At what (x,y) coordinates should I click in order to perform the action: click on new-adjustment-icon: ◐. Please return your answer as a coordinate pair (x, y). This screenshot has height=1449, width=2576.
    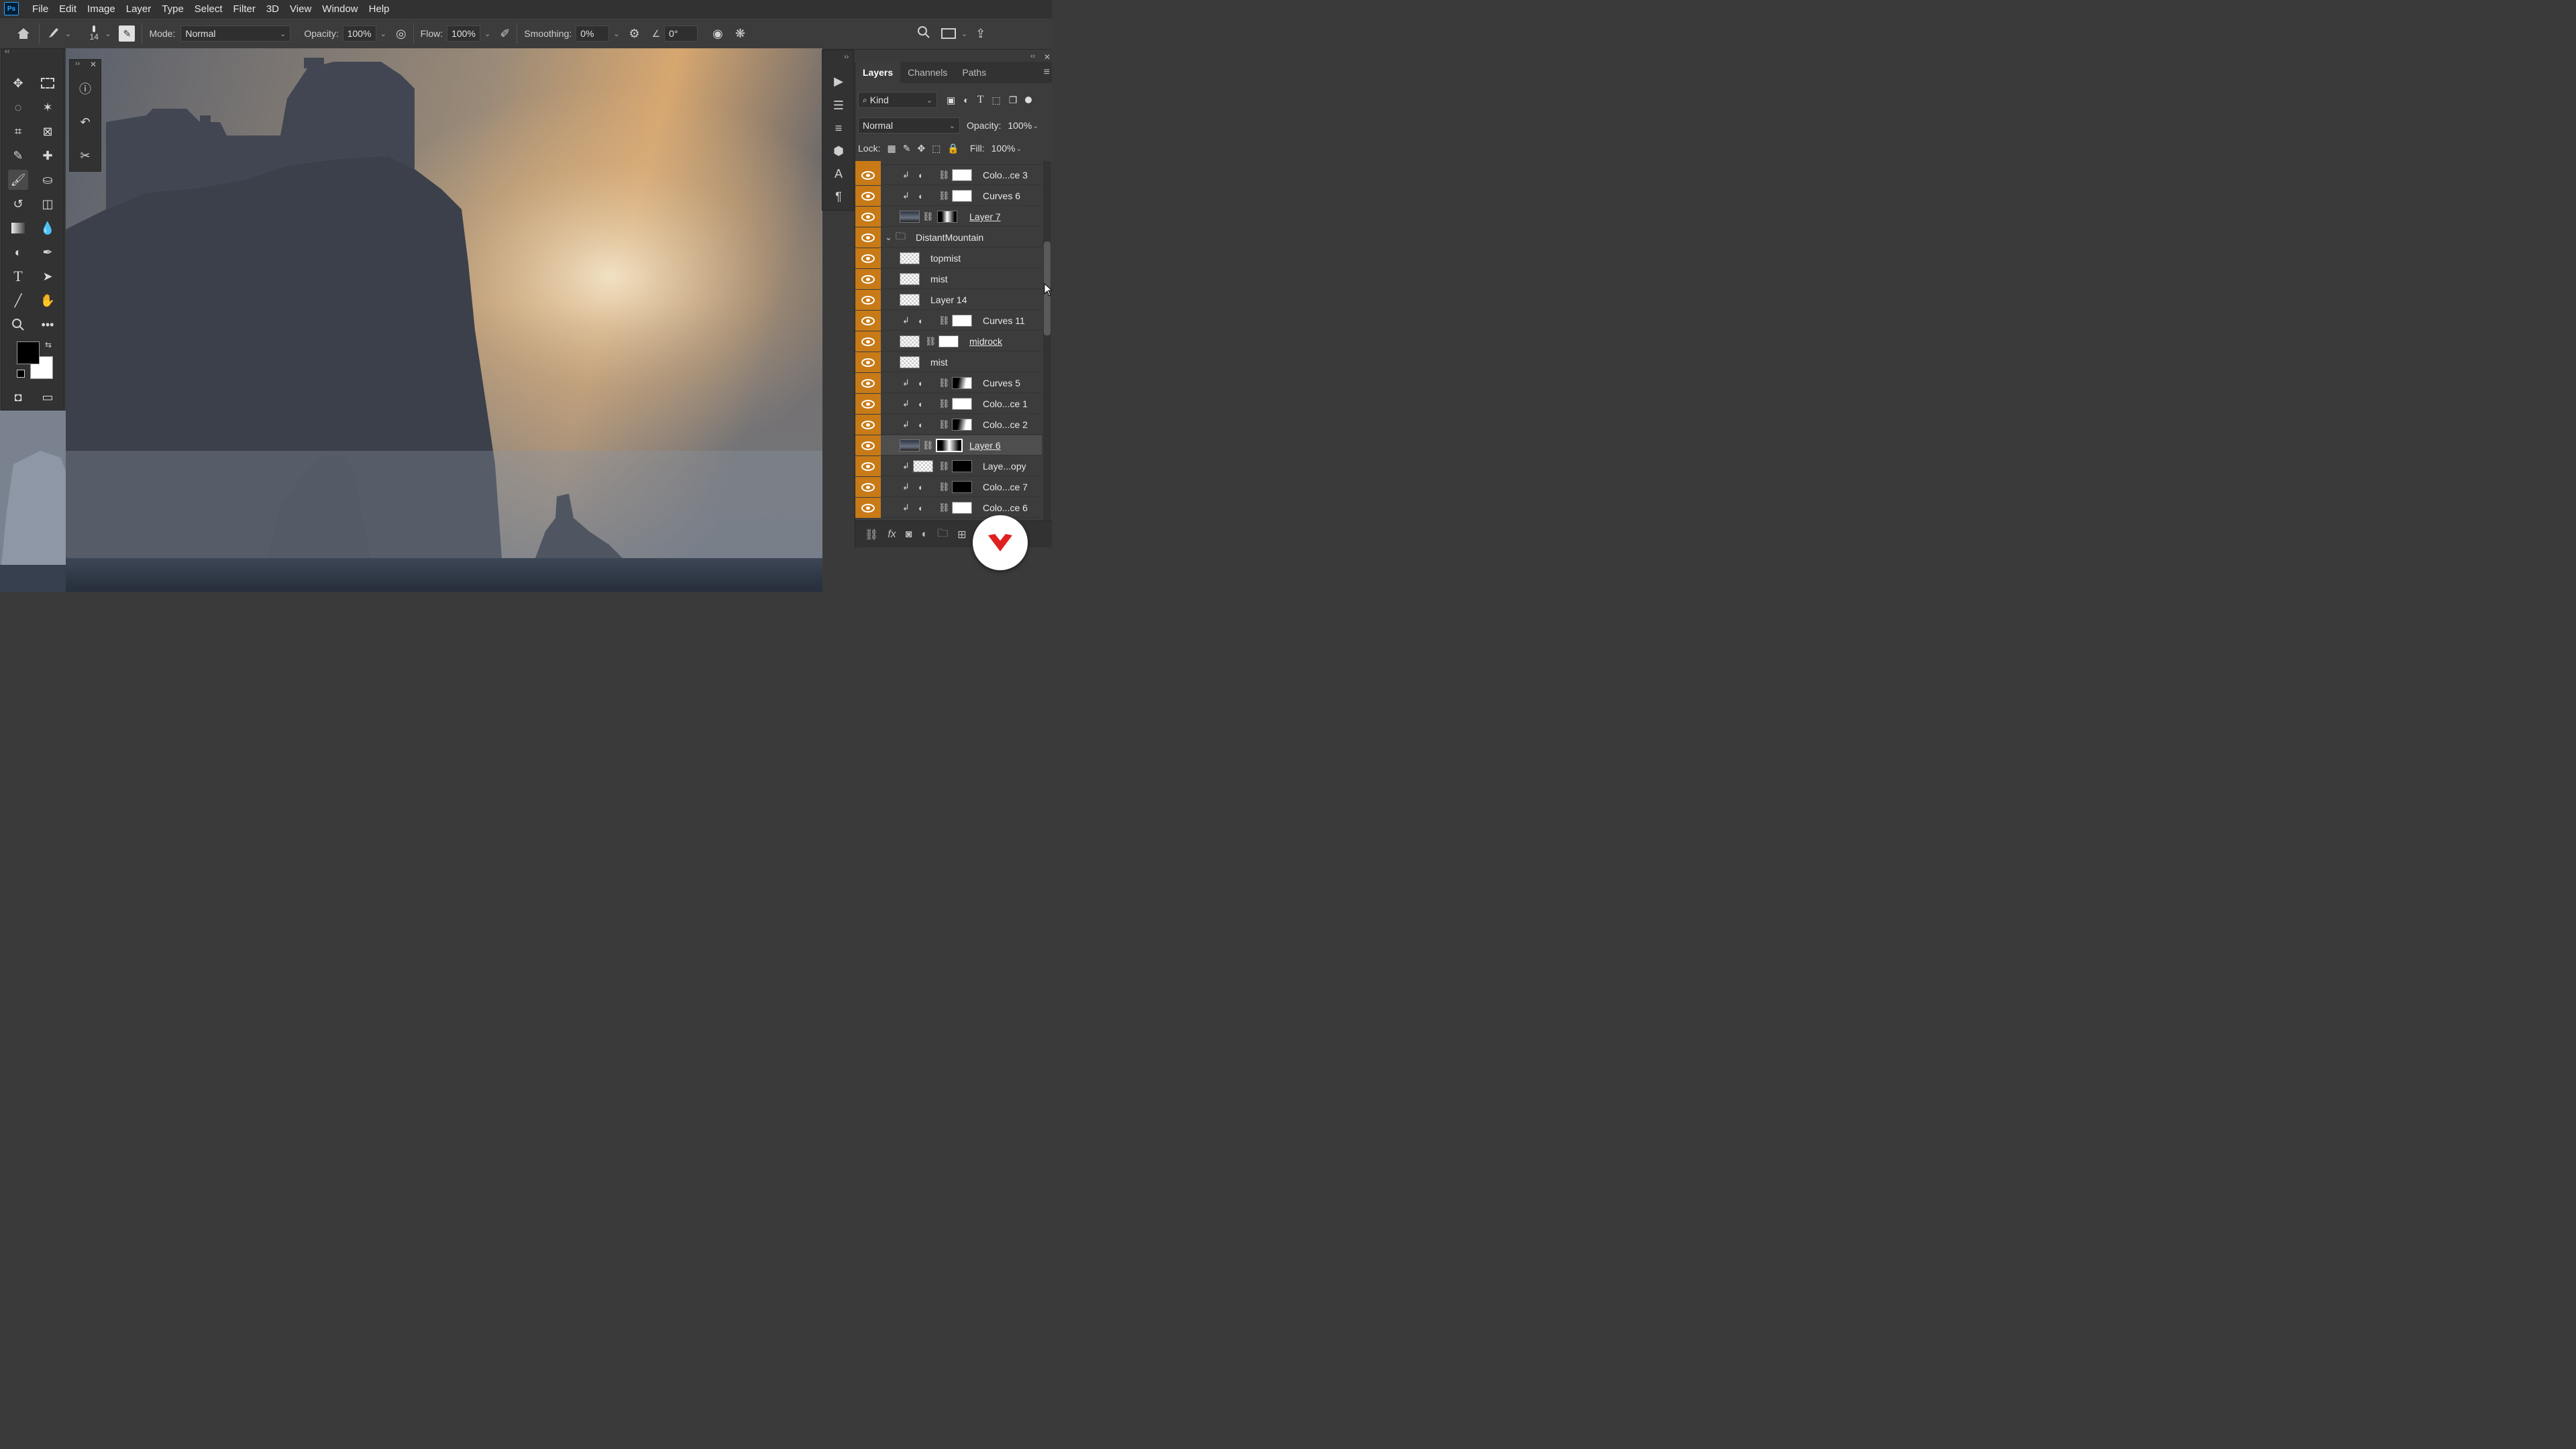
    Looking at the image, I should click on (924, 535).